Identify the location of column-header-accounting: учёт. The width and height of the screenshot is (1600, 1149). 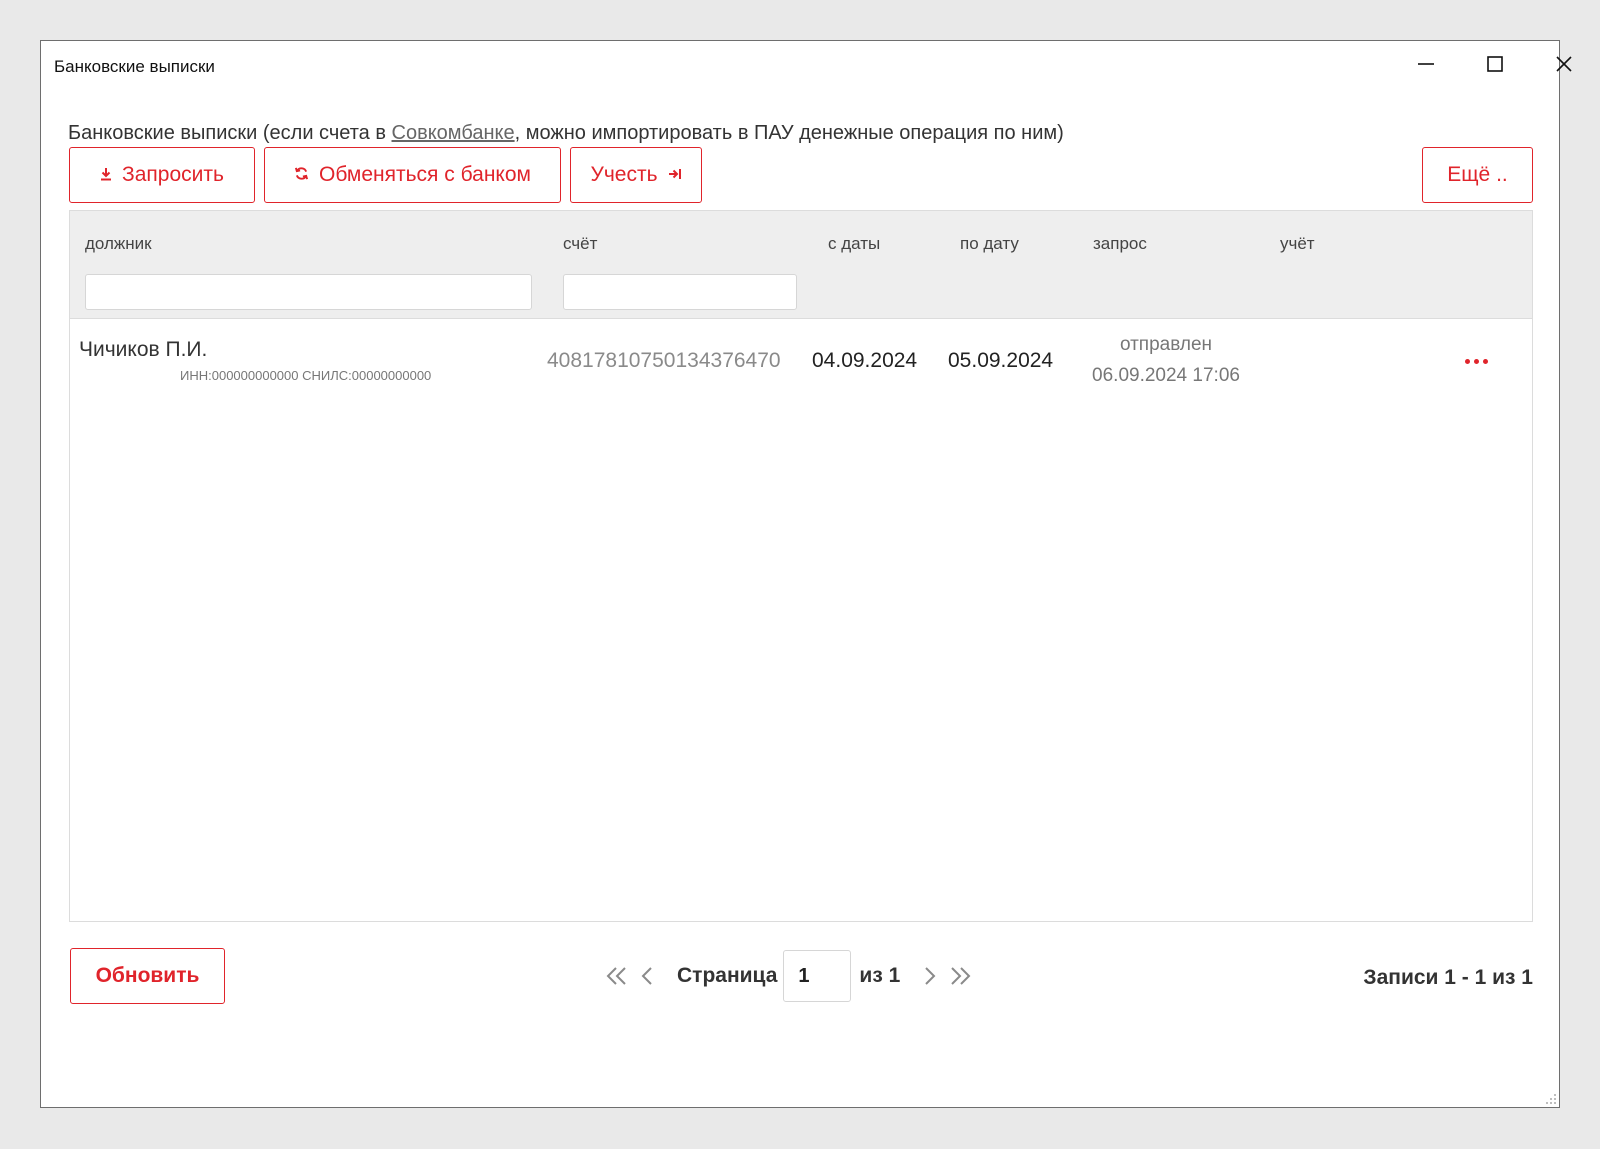
(1297, 244).